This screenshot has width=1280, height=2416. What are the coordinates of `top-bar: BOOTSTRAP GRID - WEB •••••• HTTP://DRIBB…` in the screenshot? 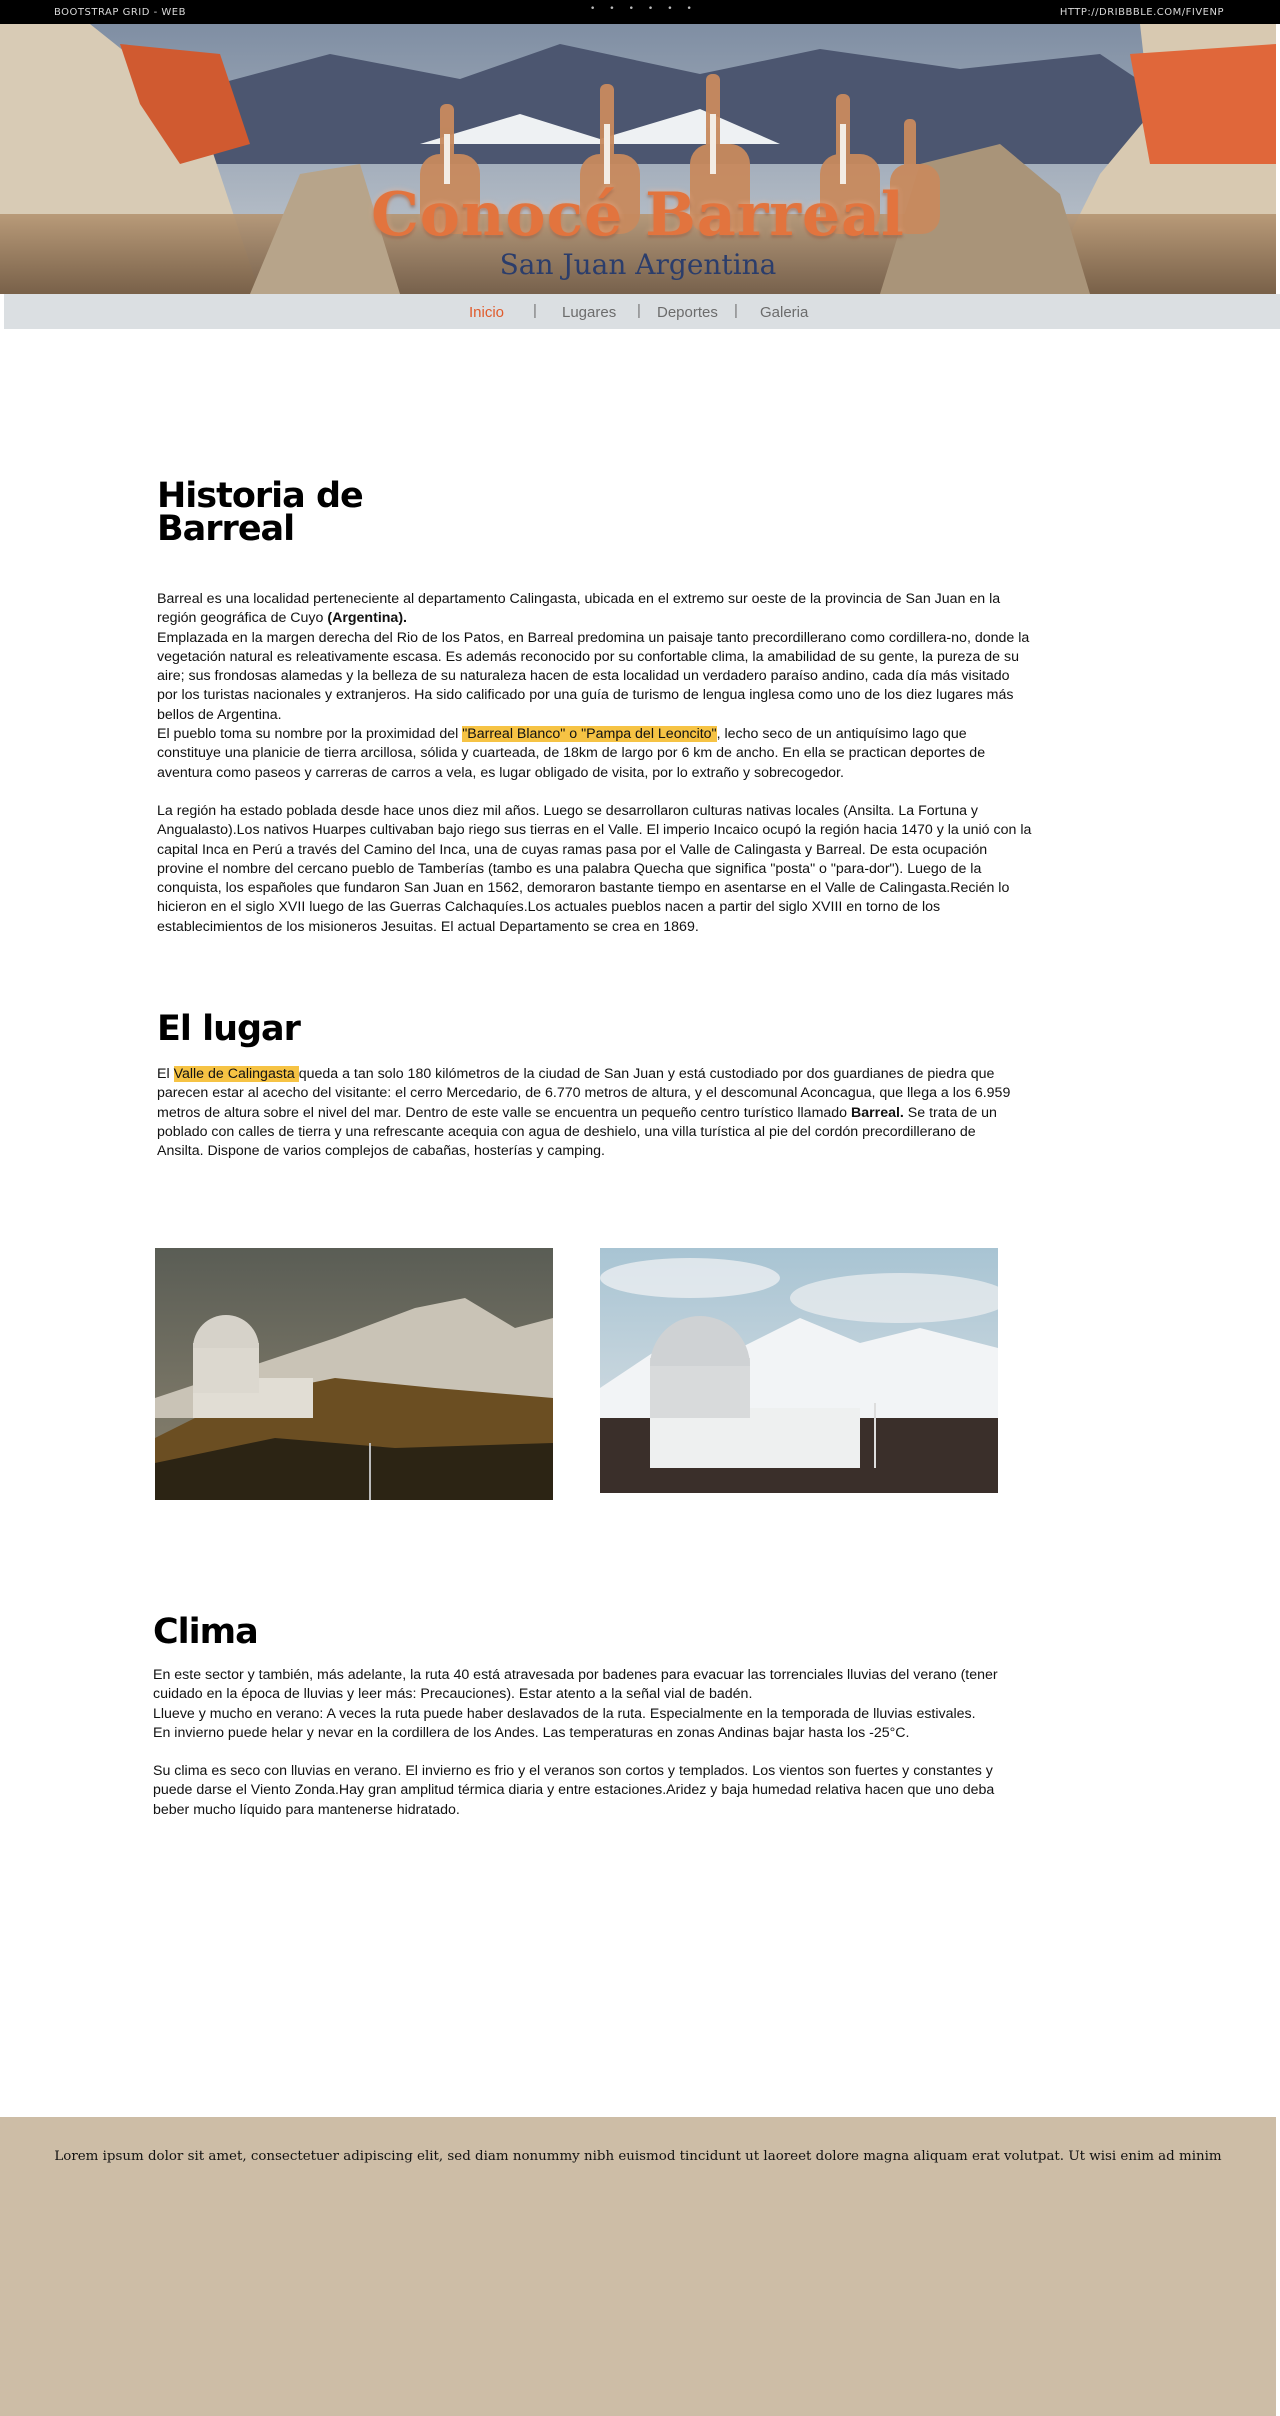 It's located at (640, 12).